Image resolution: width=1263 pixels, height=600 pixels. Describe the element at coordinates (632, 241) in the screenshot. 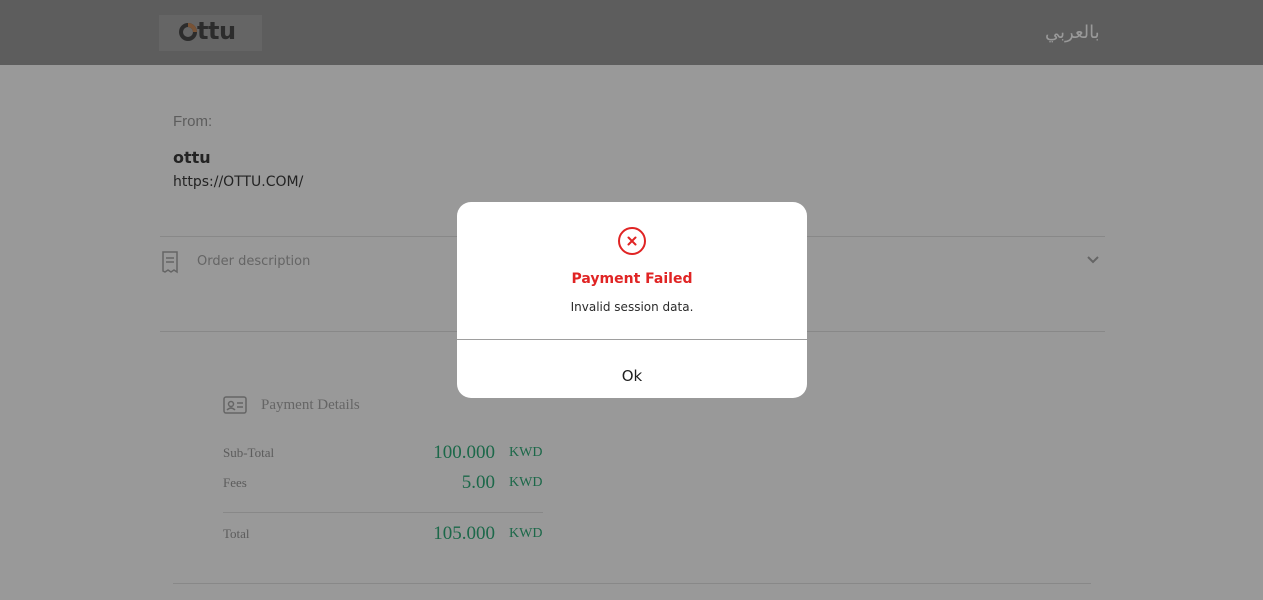

I see `error-circle-x-icon` at that location.